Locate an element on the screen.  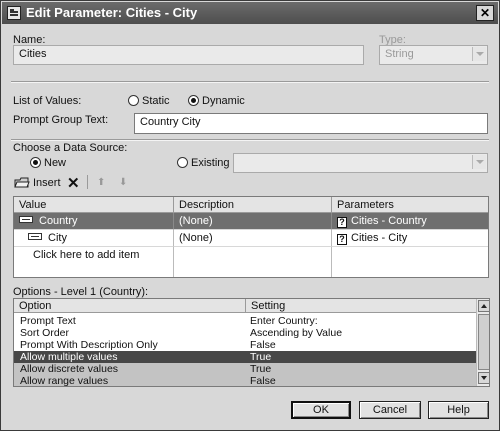
delete-icon: ✕ is located at coordinates (73, 183).